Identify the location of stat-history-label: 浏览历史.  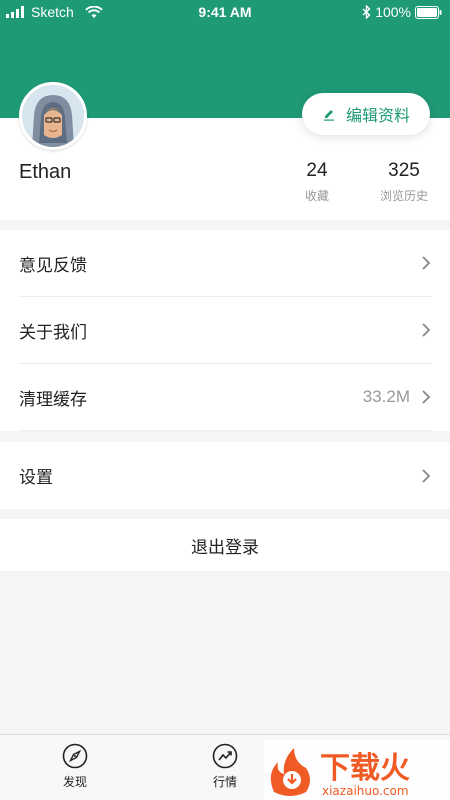
(403, 196).